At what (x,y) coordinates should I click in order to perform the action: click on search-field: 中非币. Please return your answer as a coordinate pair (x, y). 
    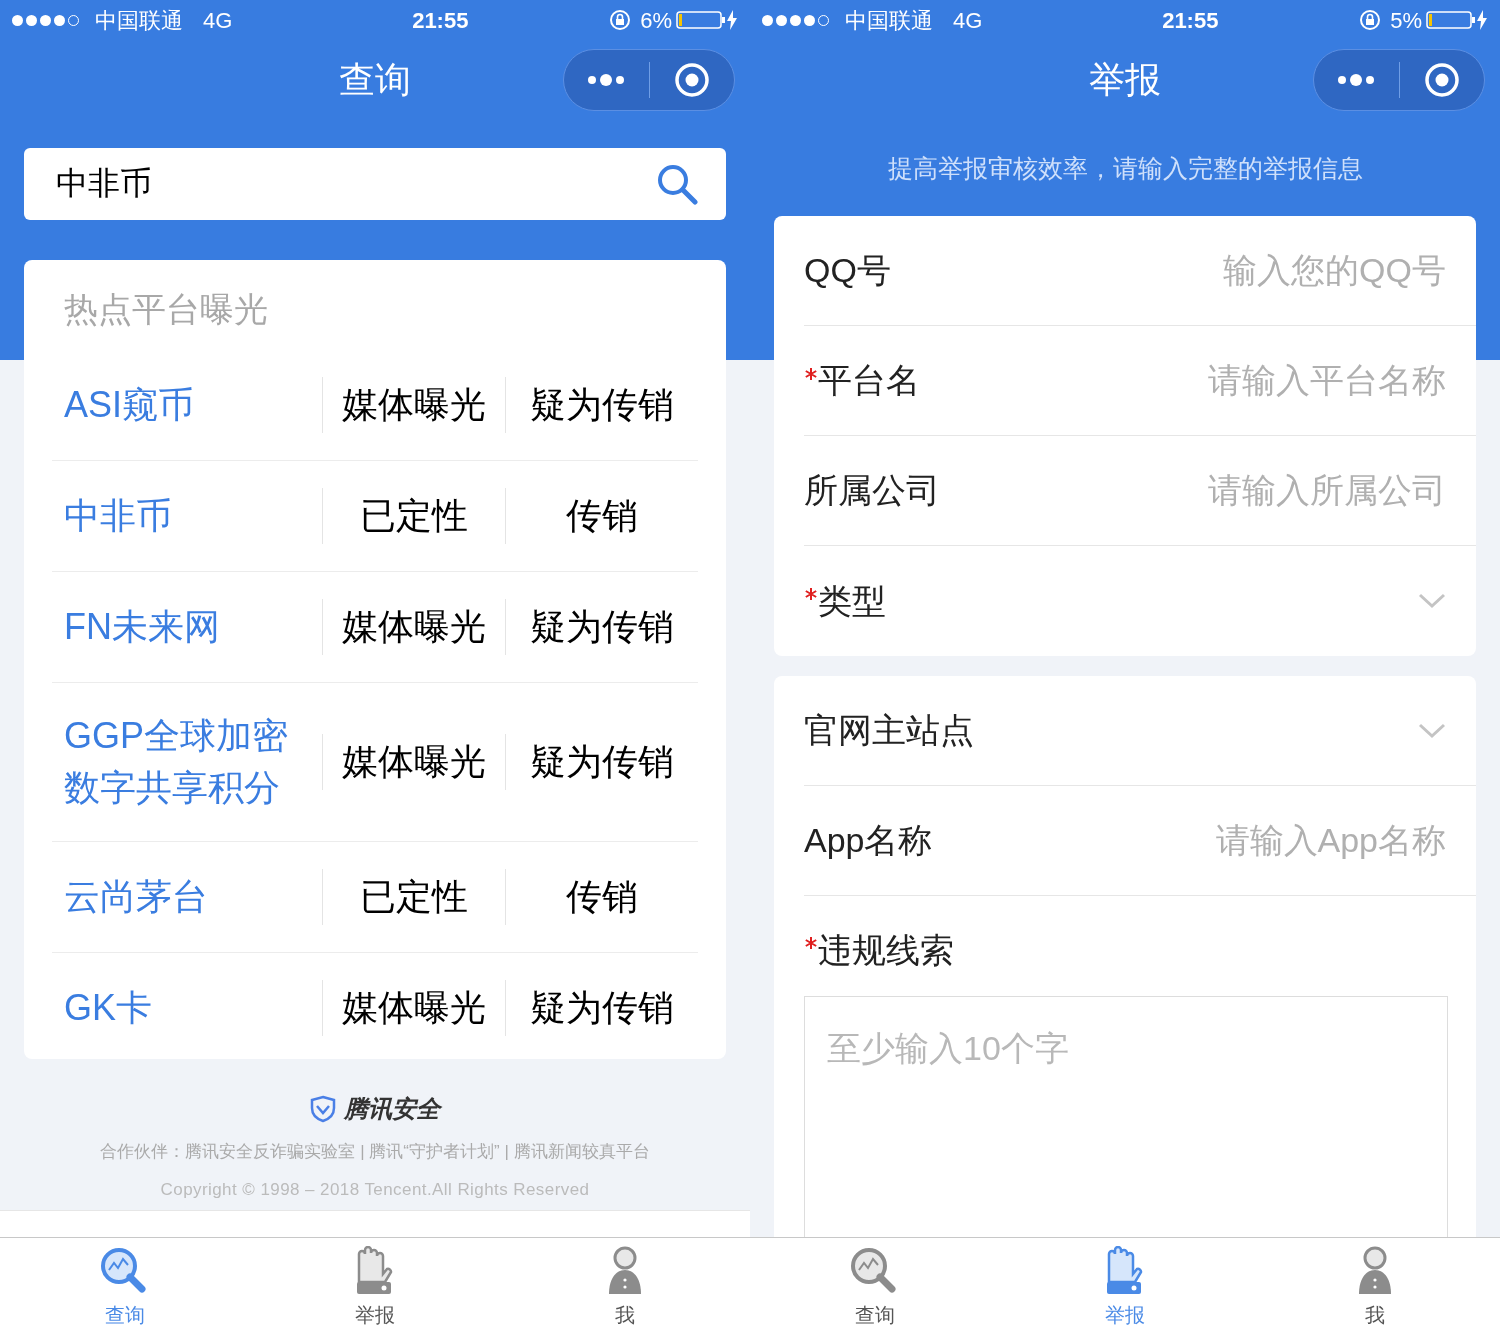
    Looking at the image, I should click on (375, 184).